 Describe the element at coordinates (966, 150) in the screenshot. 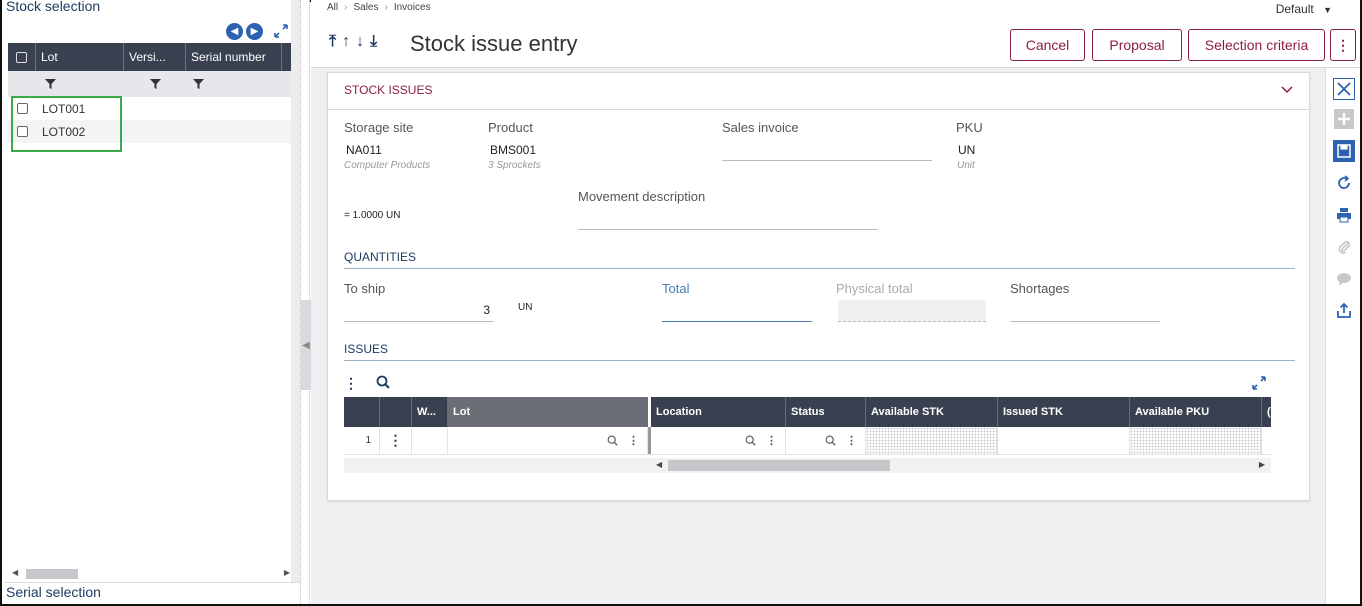

I see `pku-value: UN` at that location.